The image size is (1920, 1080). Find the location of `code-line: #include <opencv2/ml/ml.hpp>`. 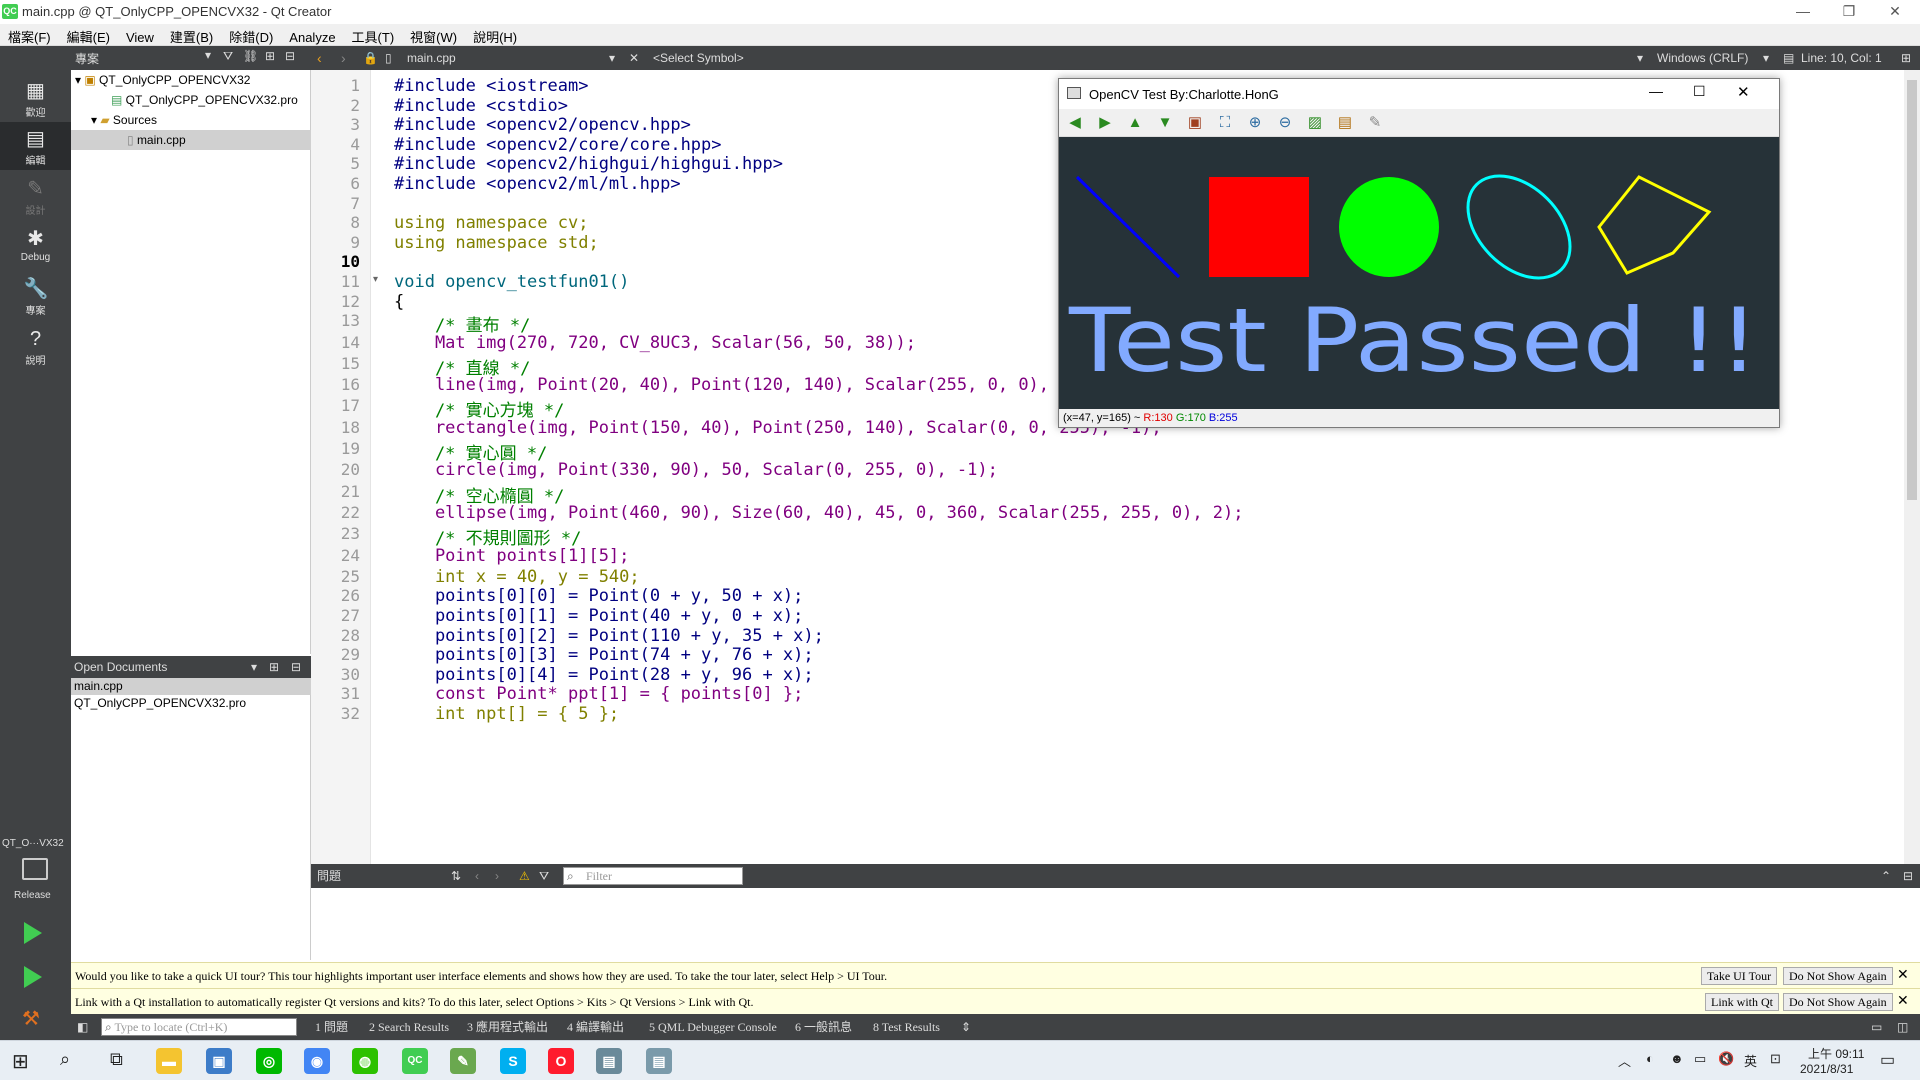

code-line: #include <opencv2/ml/ml.hpp> is located at coordinates (537, 184).